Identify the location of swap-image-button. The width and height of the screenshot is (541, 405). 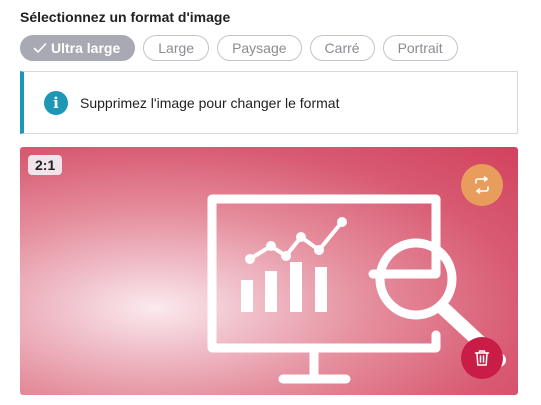
(482, 185).